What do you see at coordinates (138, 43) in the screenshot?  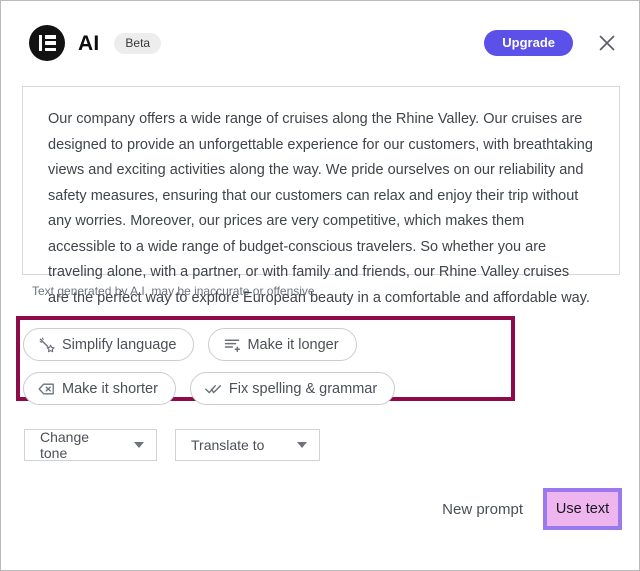 I see `beta-badge: Beta` at bounding box center [138, 43].